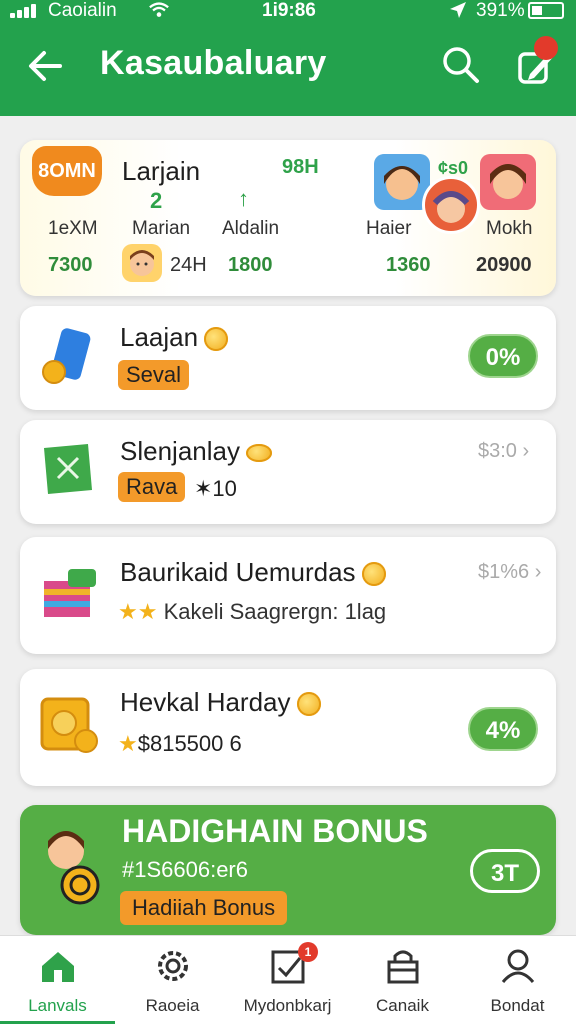  What do you see at coordinates (215, 488) in the screenshot?
I see `badge-extra: ✶10` at bounding box center [215, 488].